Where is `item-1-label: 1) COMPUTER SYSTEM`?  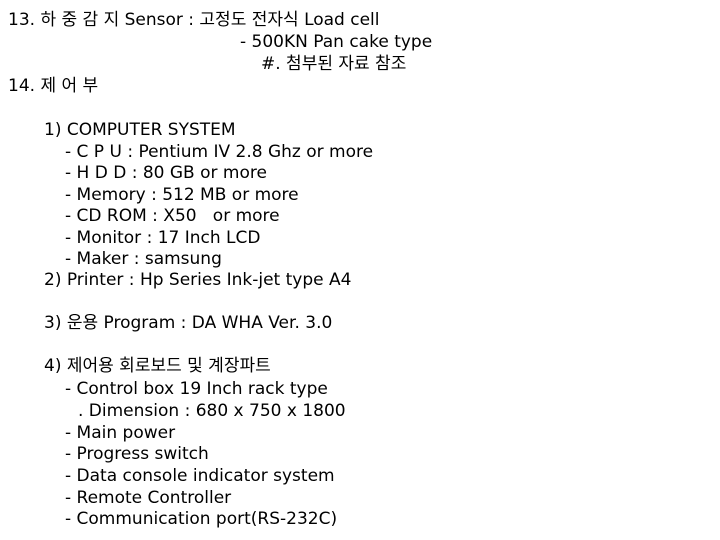
item-1-label: 1) COMPUTER SYSTEM is located at coordinates (140, 130).